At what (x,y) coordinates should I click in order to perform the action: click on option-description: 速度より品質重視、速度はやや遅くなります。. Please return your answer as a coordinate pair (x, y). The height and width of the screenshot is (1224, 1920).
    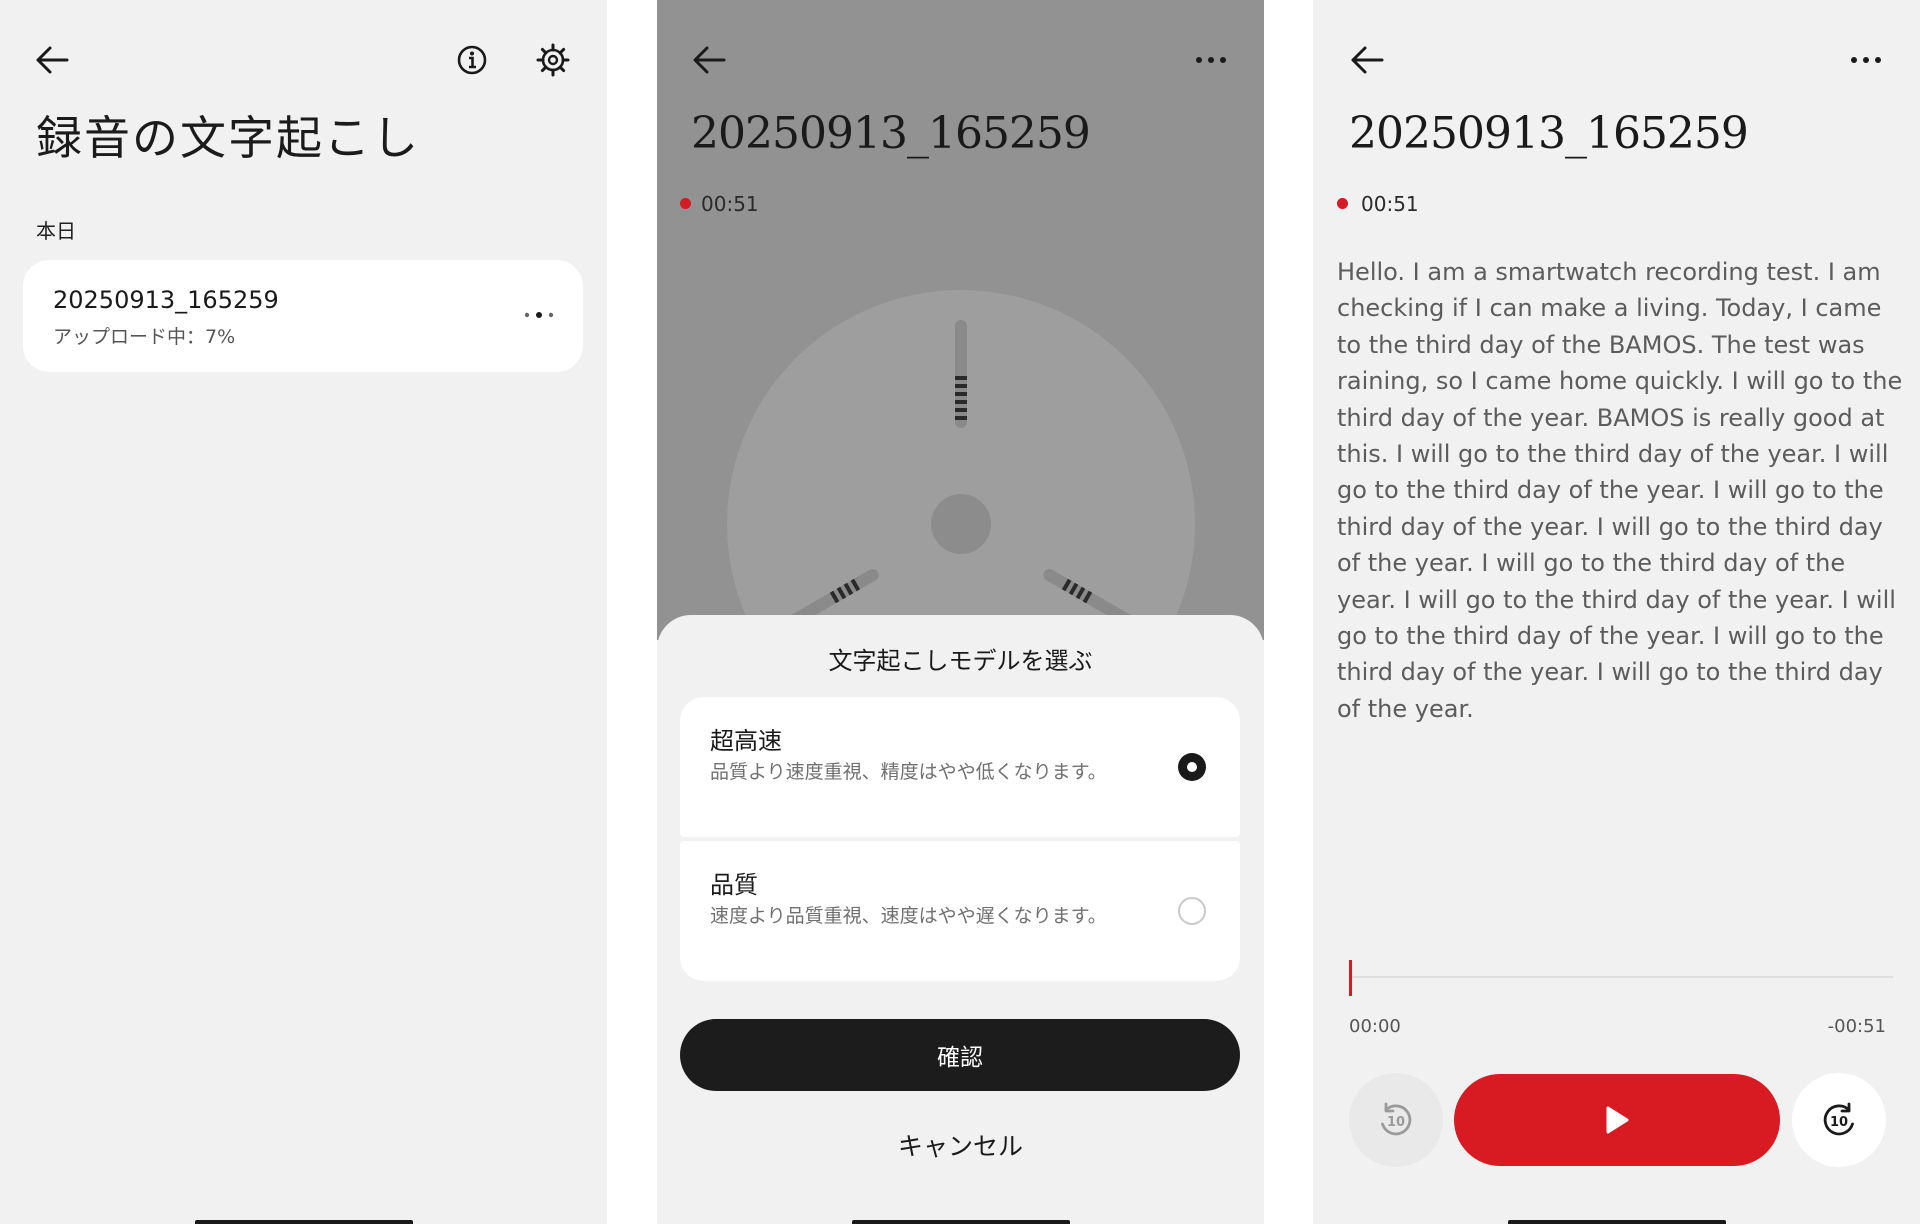
    Looking at the image, I should click on (908, 916).